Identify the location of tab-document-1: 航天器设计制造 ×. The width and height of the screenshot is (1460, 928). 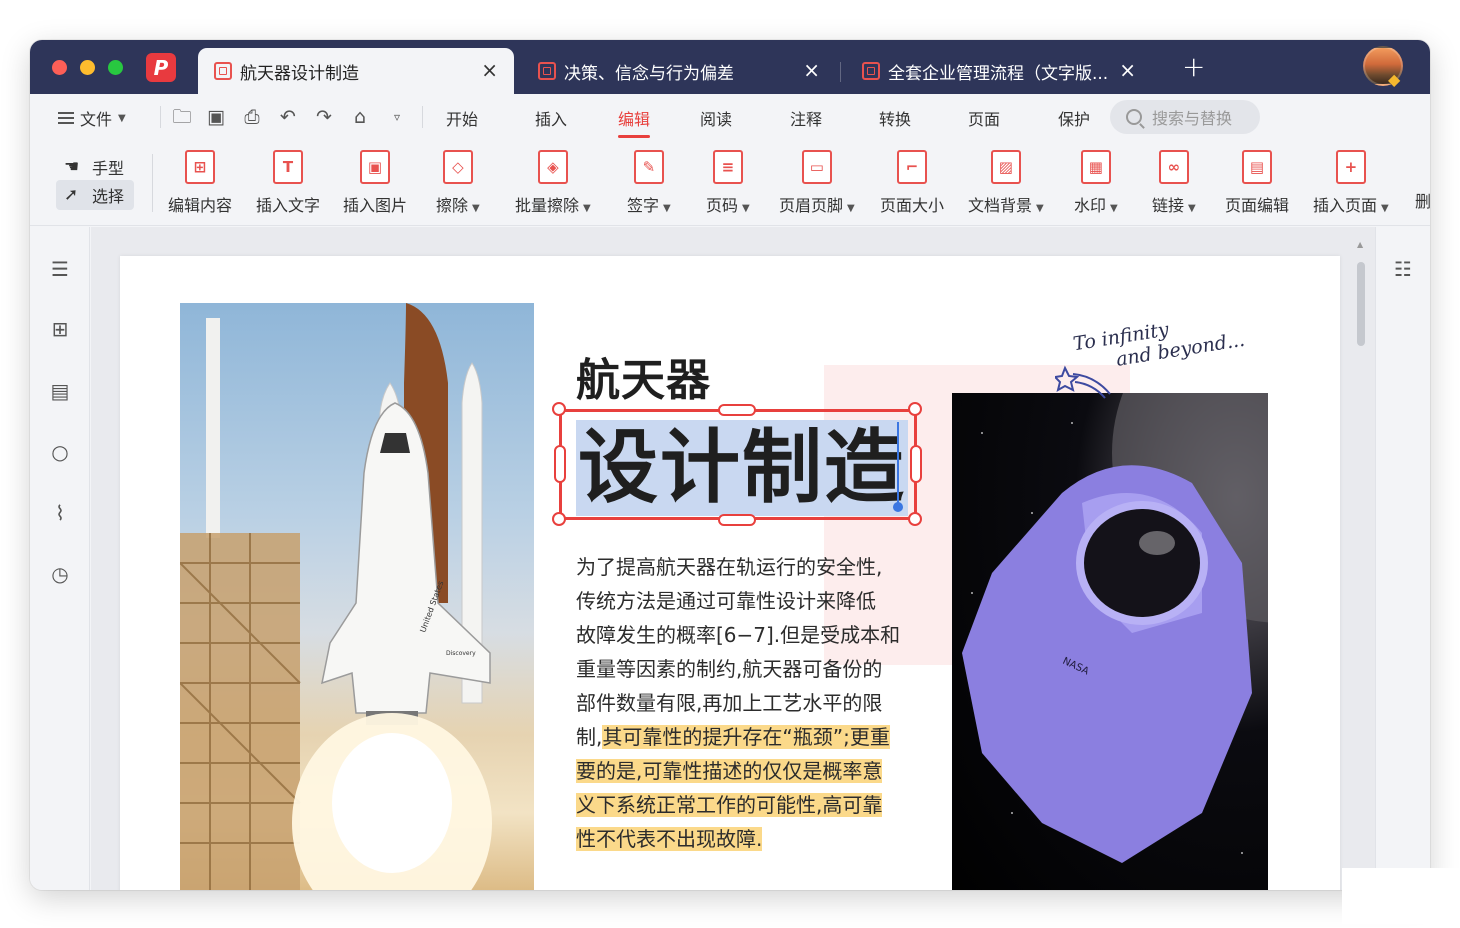
(356, 71).